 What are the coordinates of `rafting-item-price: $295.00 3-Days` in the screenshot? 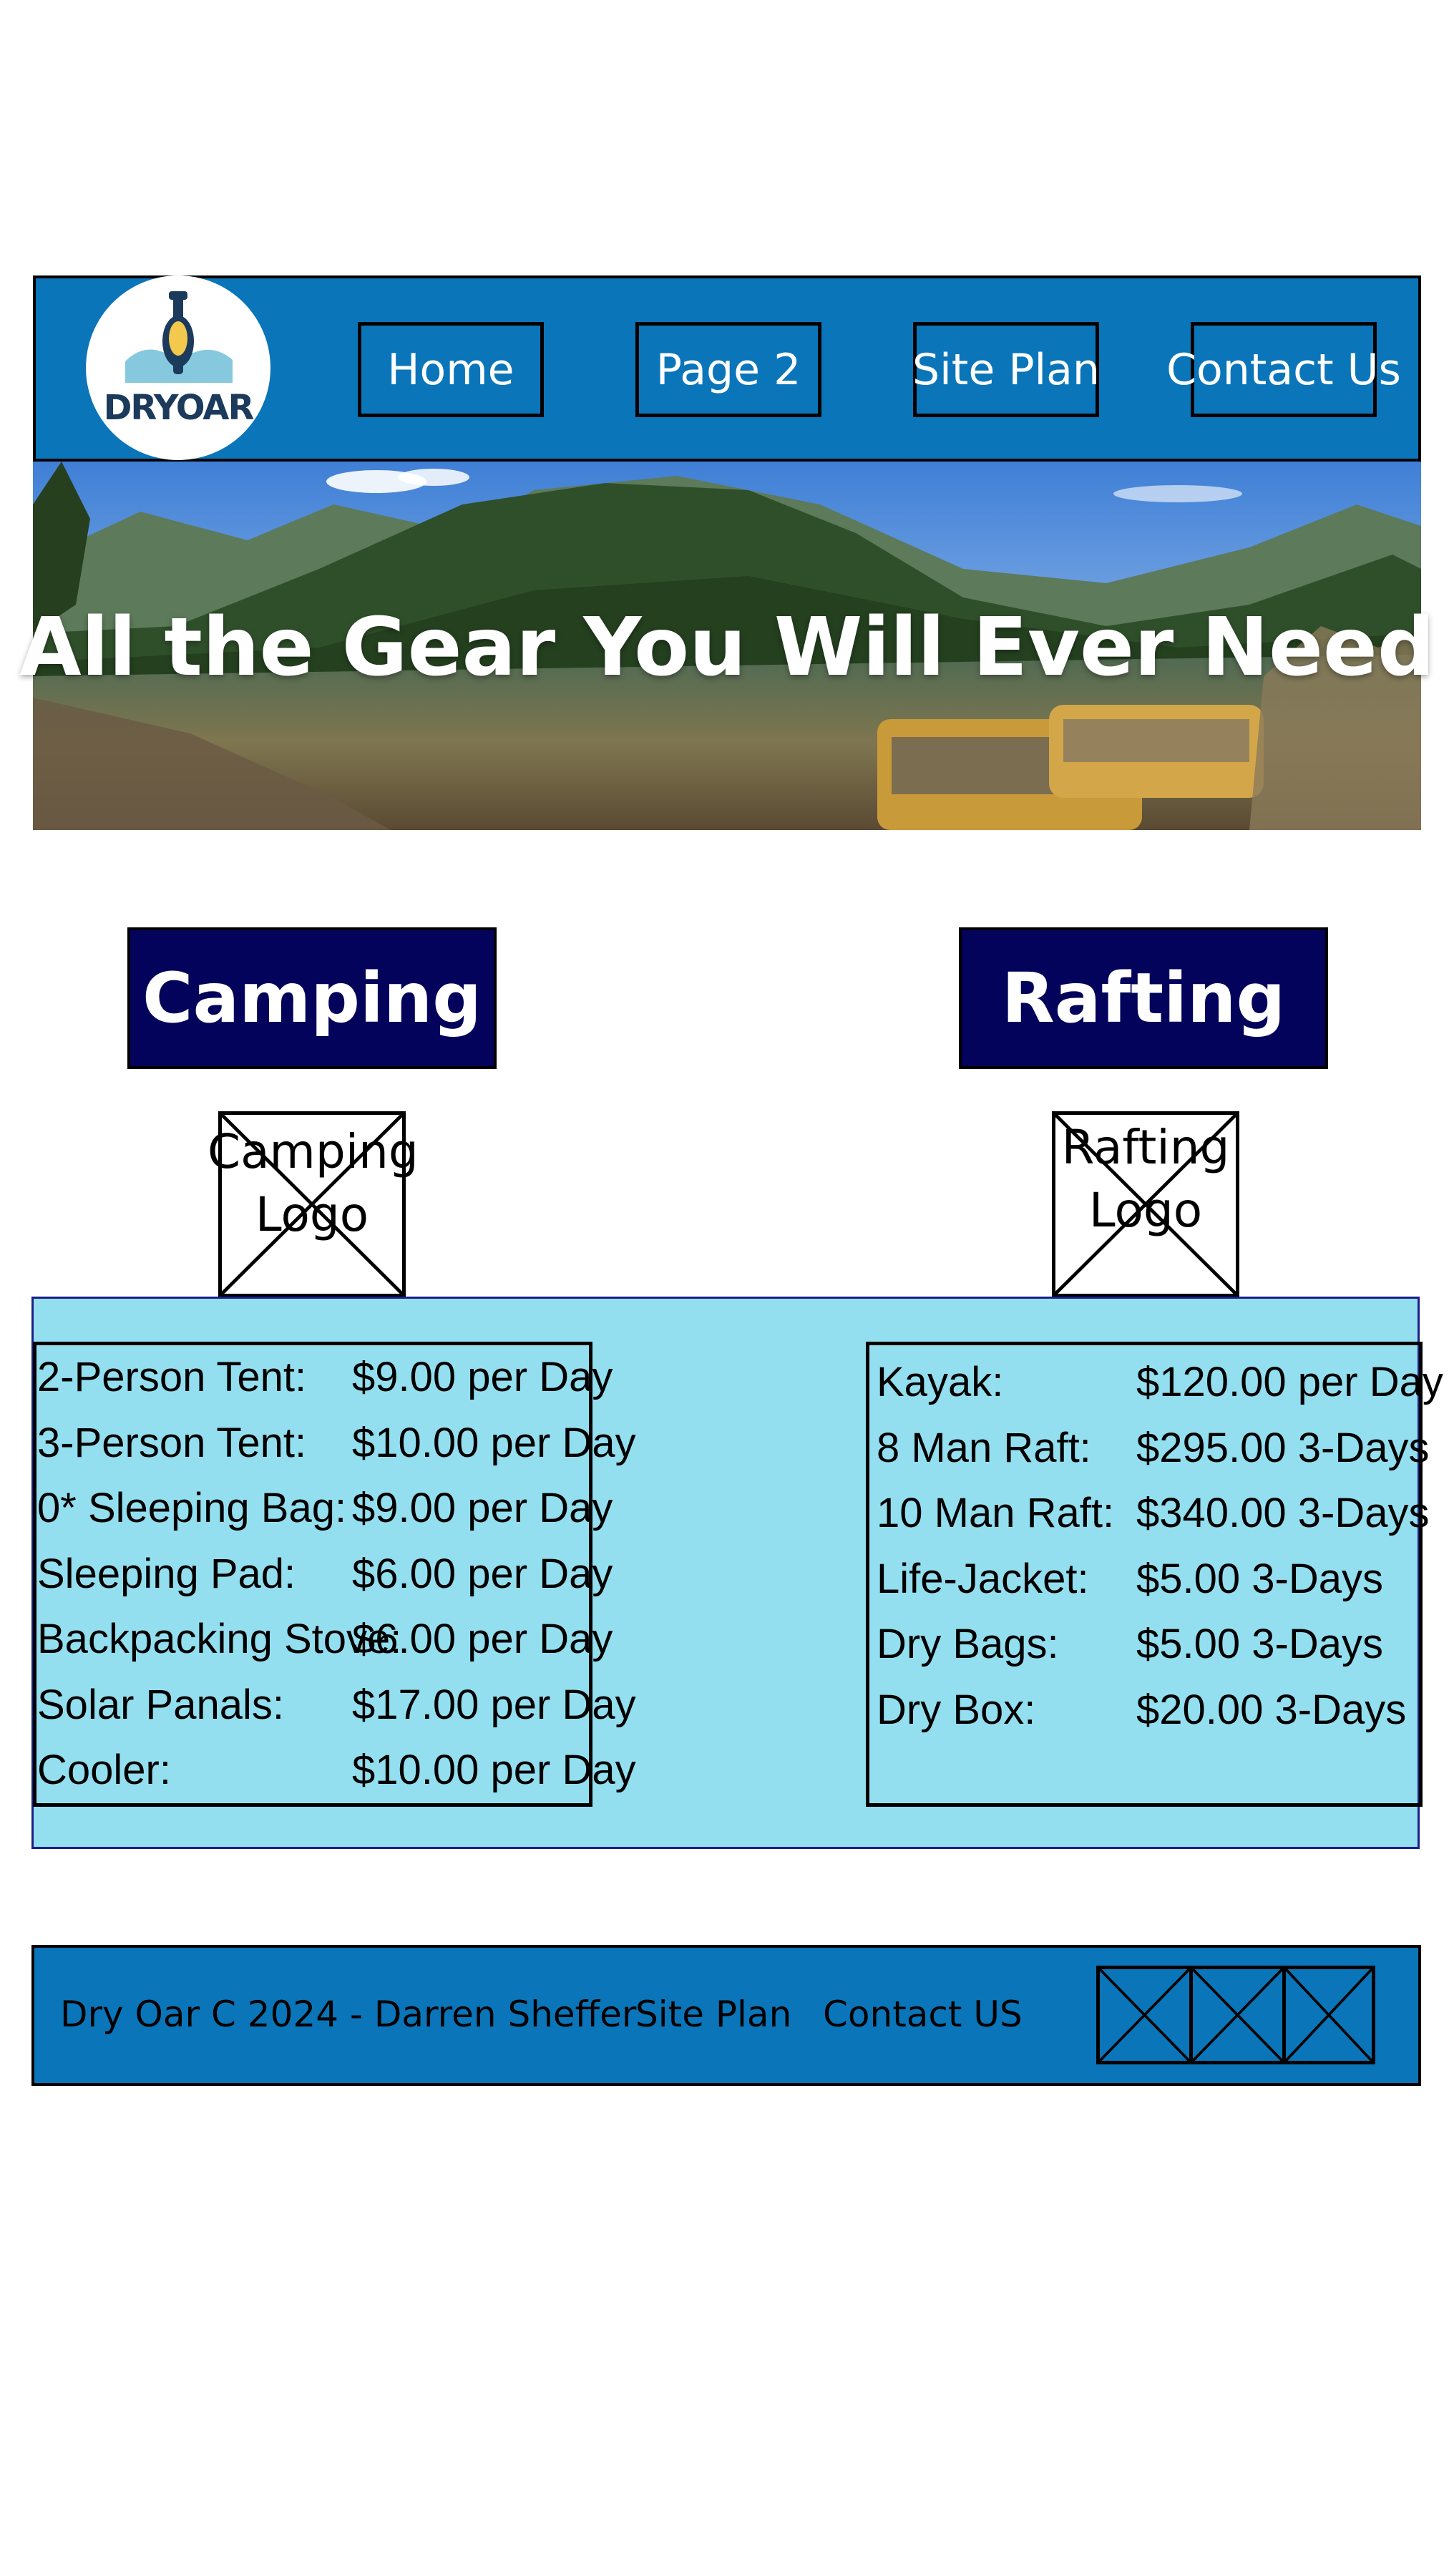 It's located at (1283, 1447).